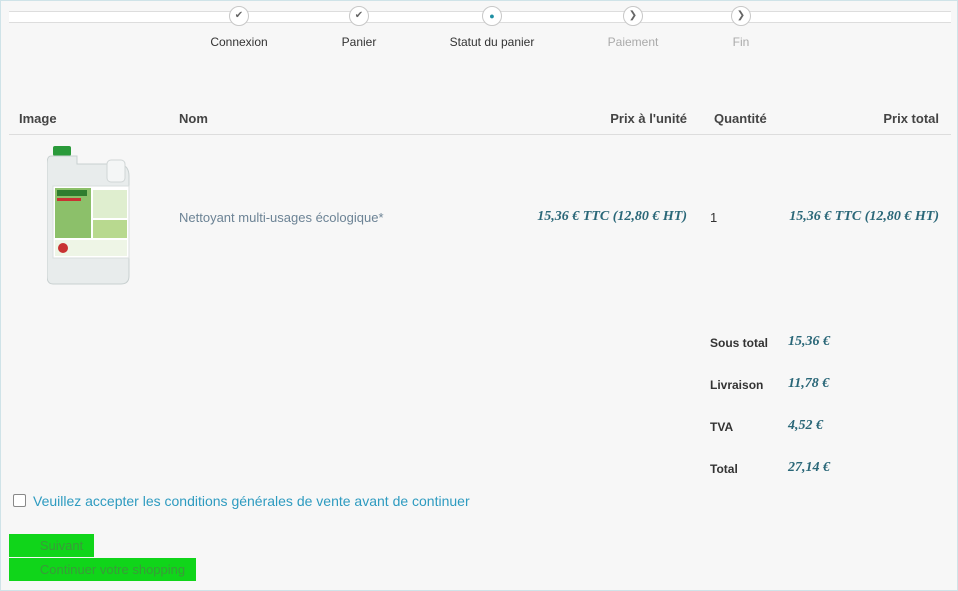 This screenshot has height=591, width=958. Describe the element at coordinates (612, 216) in the screenshot. I see `unit-price: 15,36 € TTC (12,80 € HT)` at that location.